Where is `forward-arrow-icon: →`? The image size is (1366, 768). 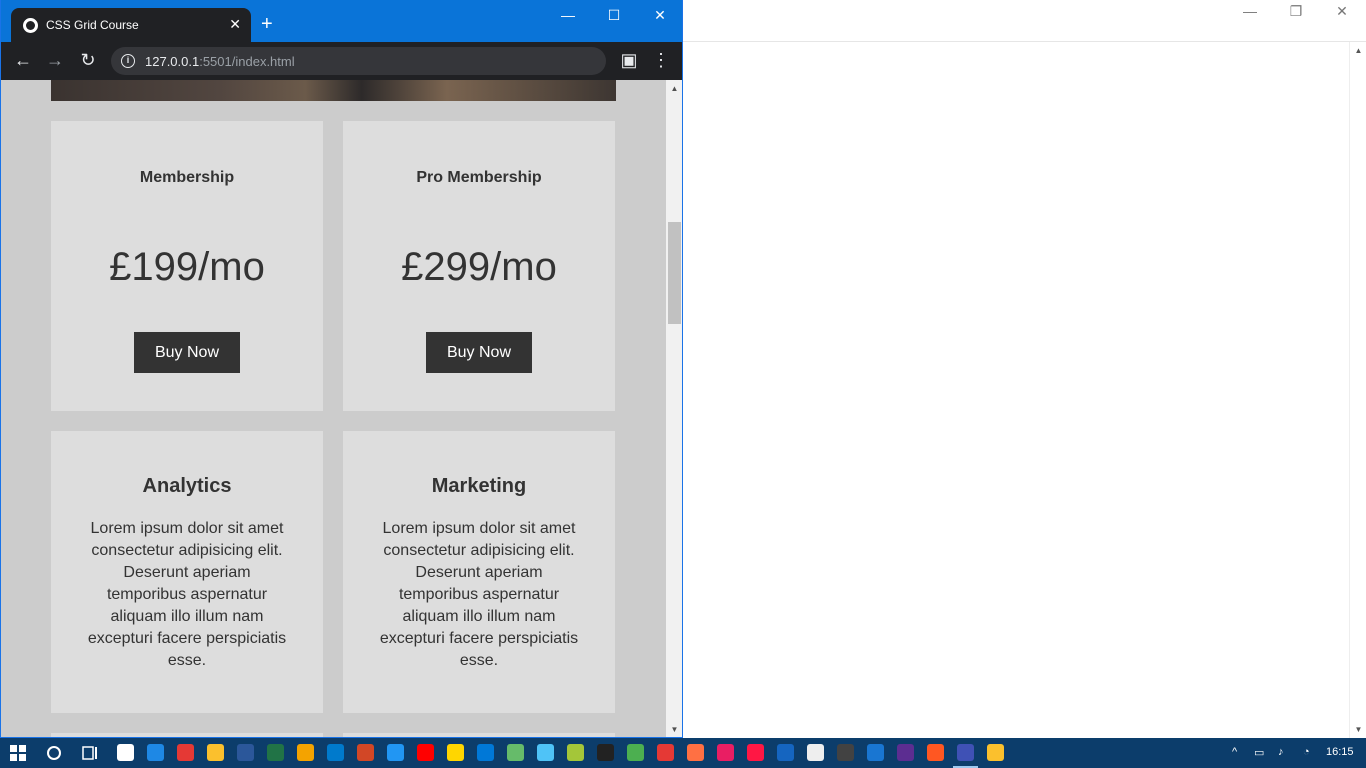 forward-arrow-icon: → is located at coordinates (55, 60).